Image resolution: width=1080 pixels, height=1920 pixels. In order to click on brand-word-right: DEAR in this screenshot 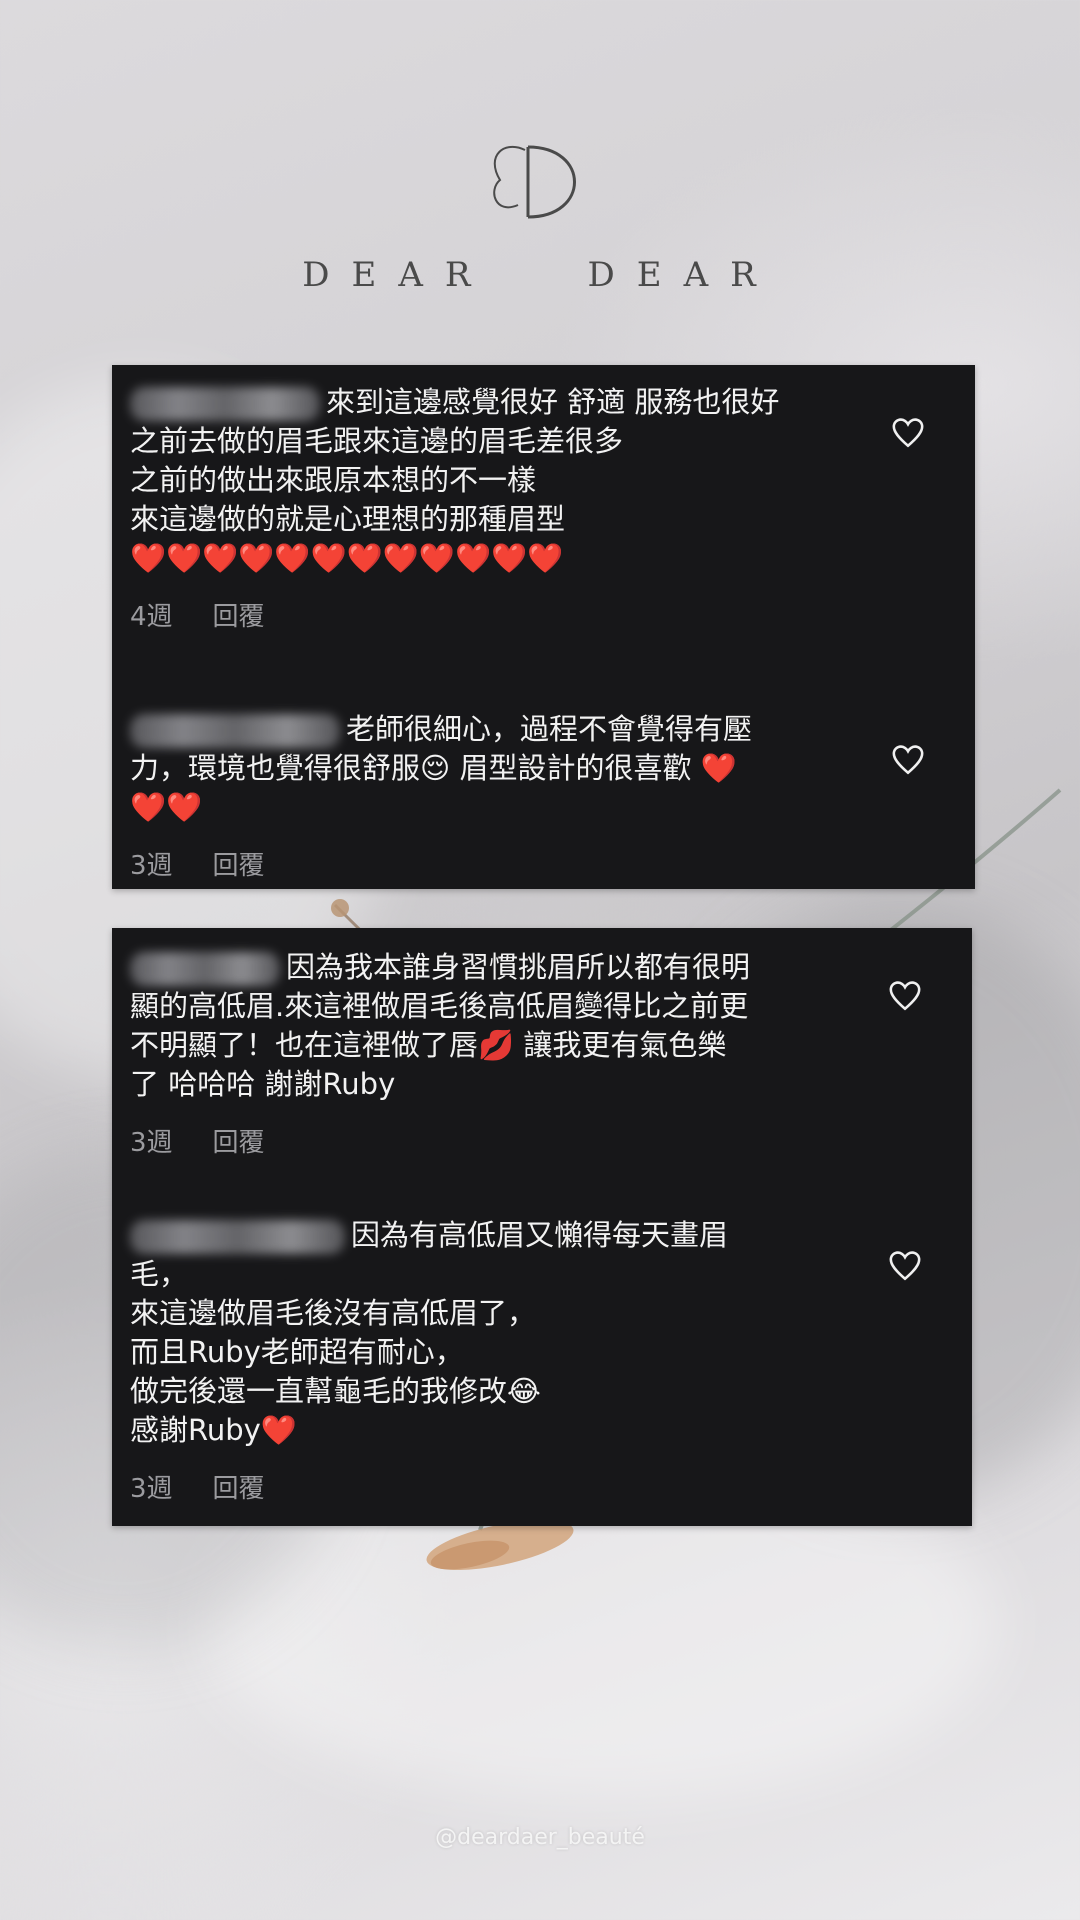, I will do `click(682, 275)`.